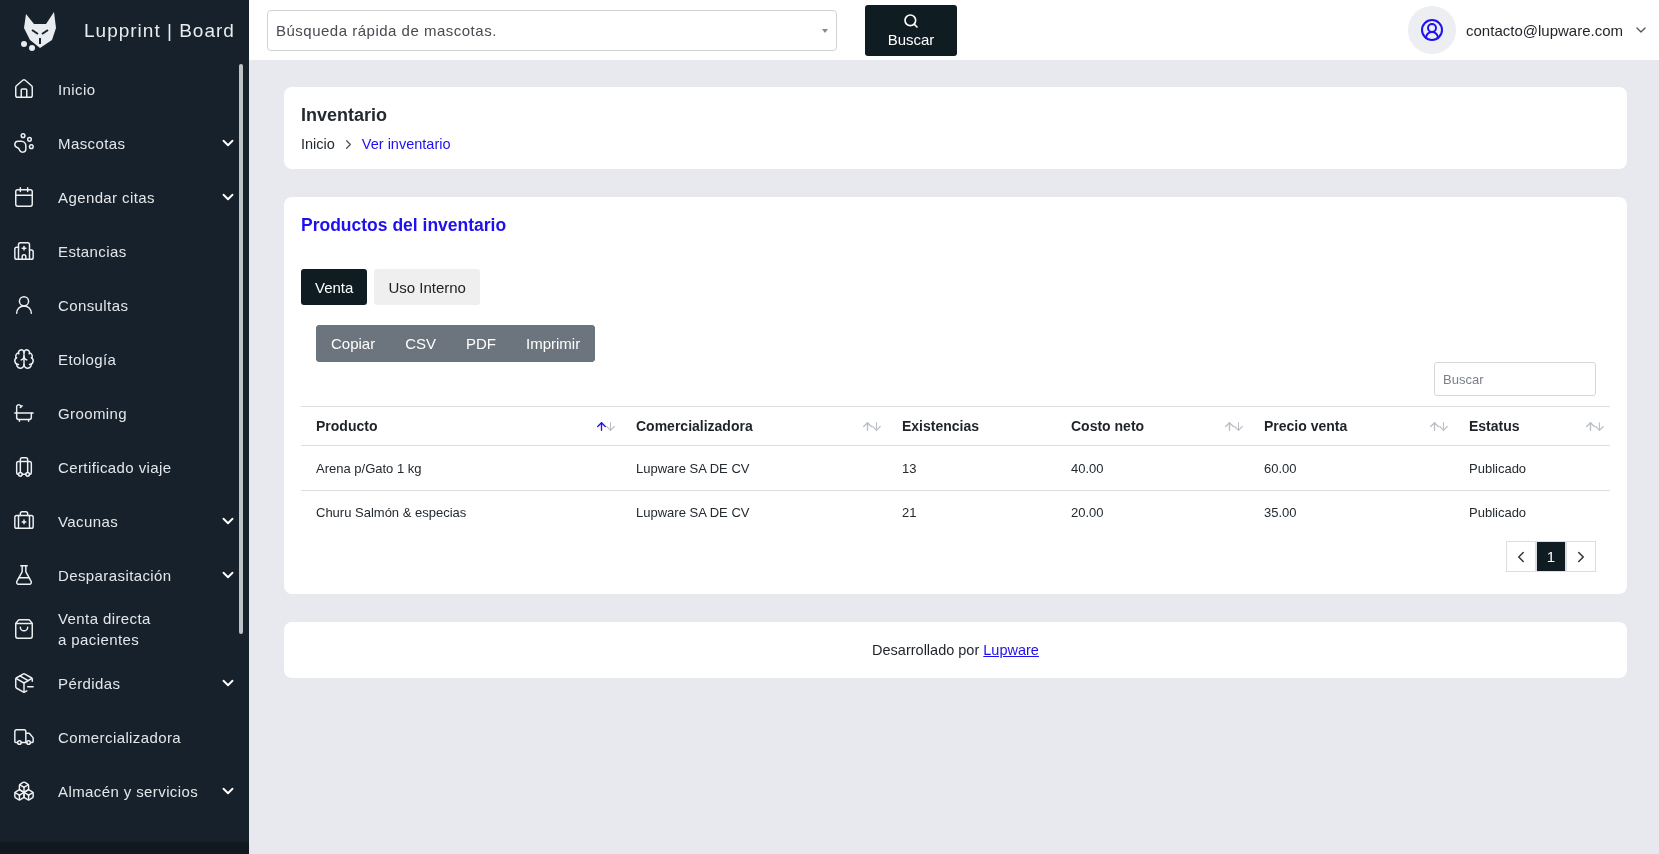 The width and height of the screenshot is (1659, 854). What do you see at coordinates (118, 683) in the screenshot?
I see `sidebar-item: Pérdidas` at bounding box center [118, 683].